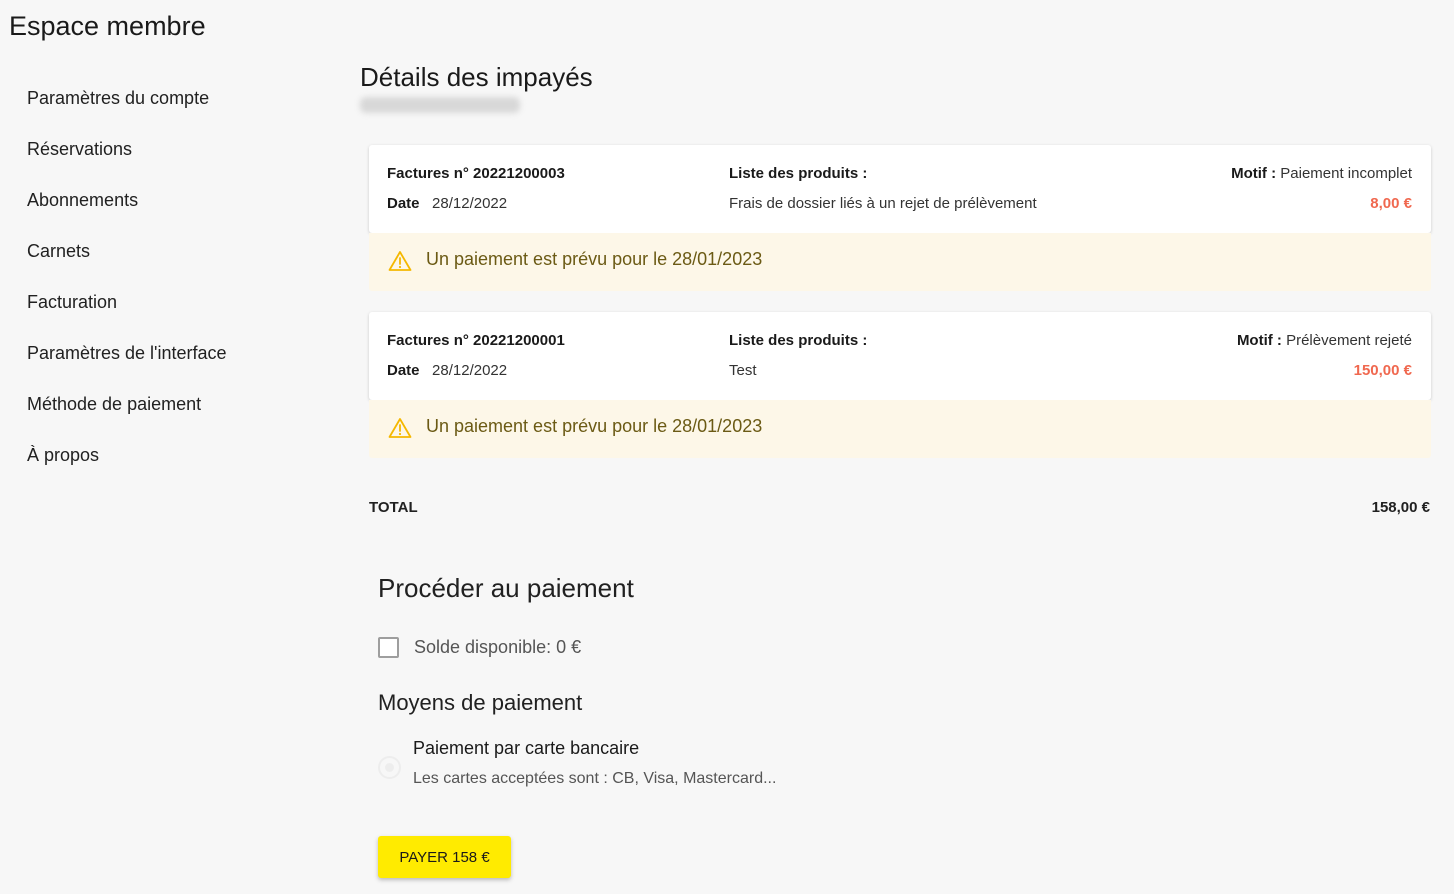 The width and height of the screenshot is (1454, 894). What do you see at coordinates (177, 311) in the screenshot?
I see `sidebar-item-billing: Facturation` at bounding box center [177, 311].